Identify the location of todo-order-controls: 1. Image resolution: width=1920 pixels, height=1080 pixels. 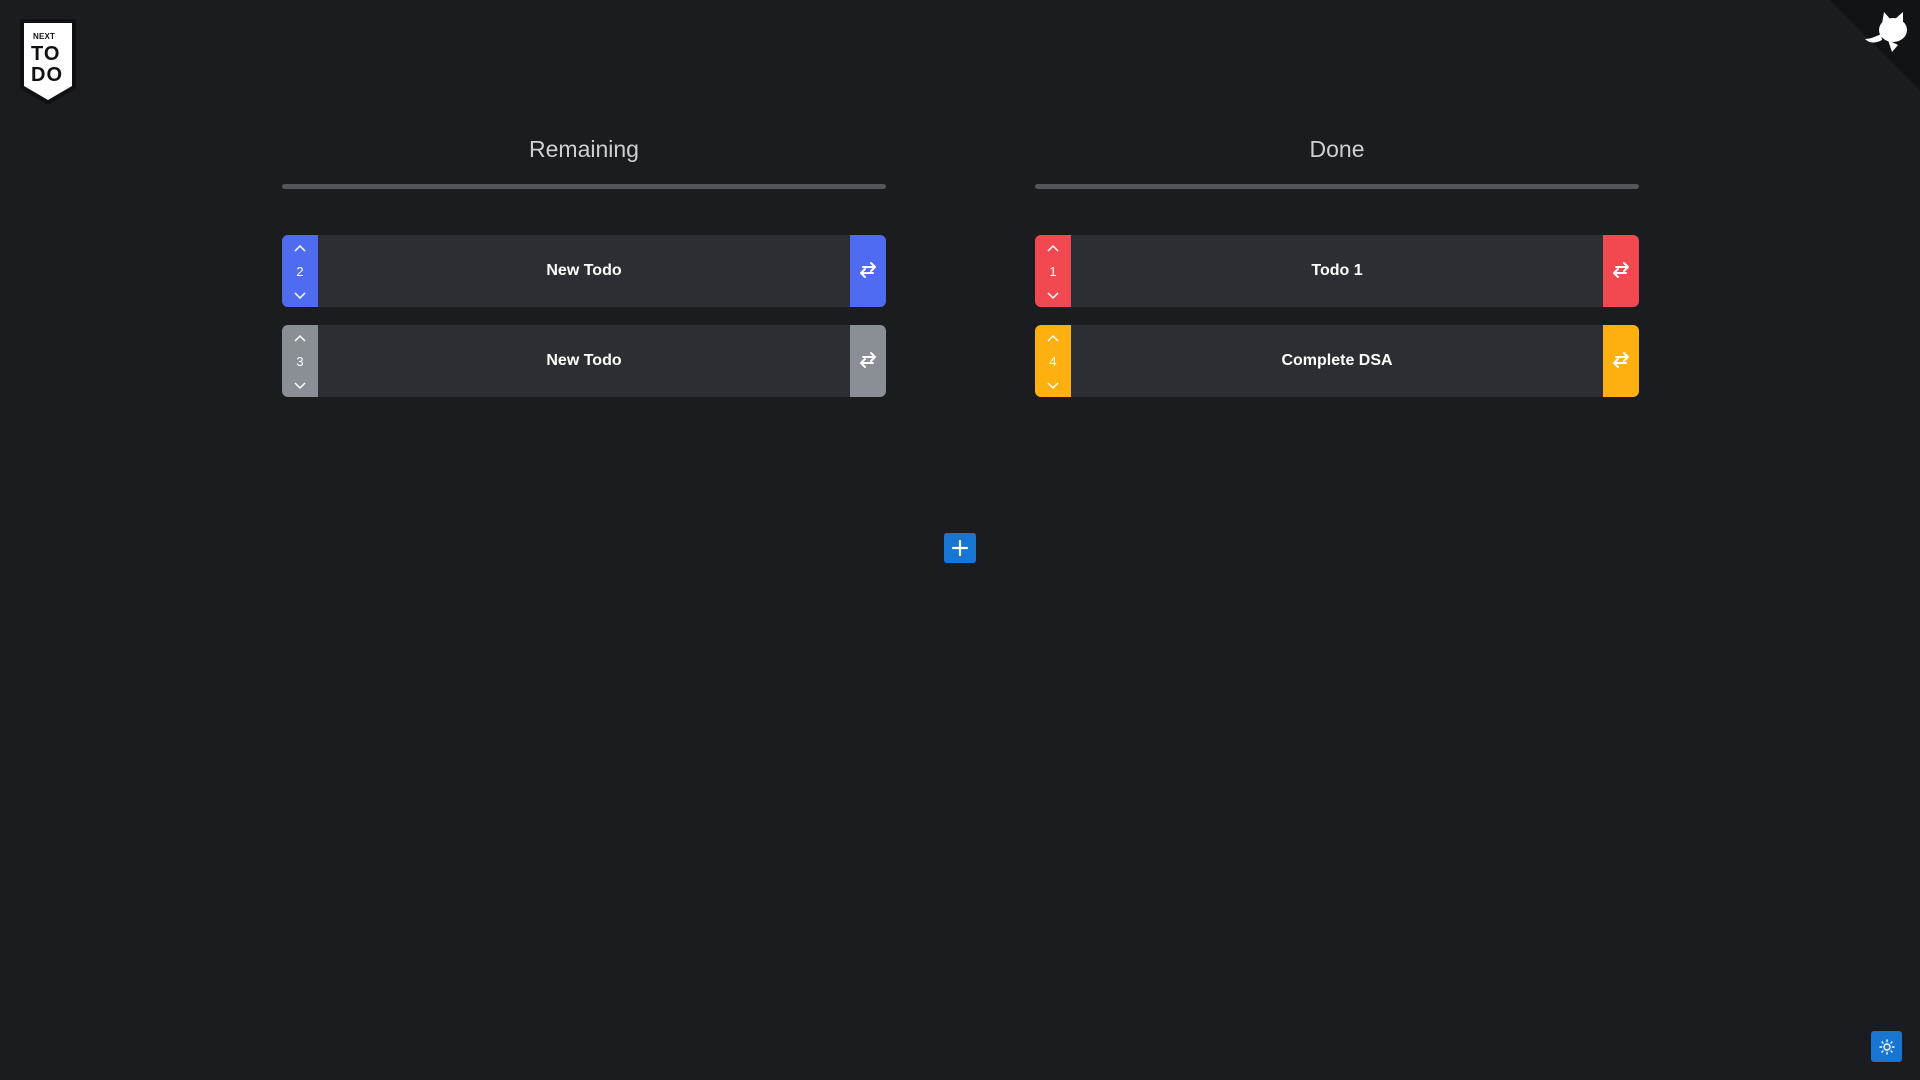
(1053, 271).